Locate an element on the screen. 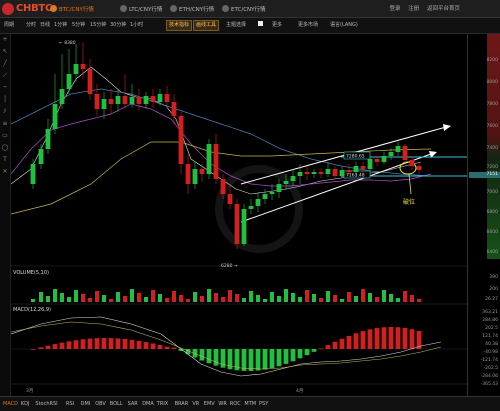 Image resolution: width=500 pixels, height=411 pixels. indicator-tab-vr: VR is located at coordinates (195, 404).